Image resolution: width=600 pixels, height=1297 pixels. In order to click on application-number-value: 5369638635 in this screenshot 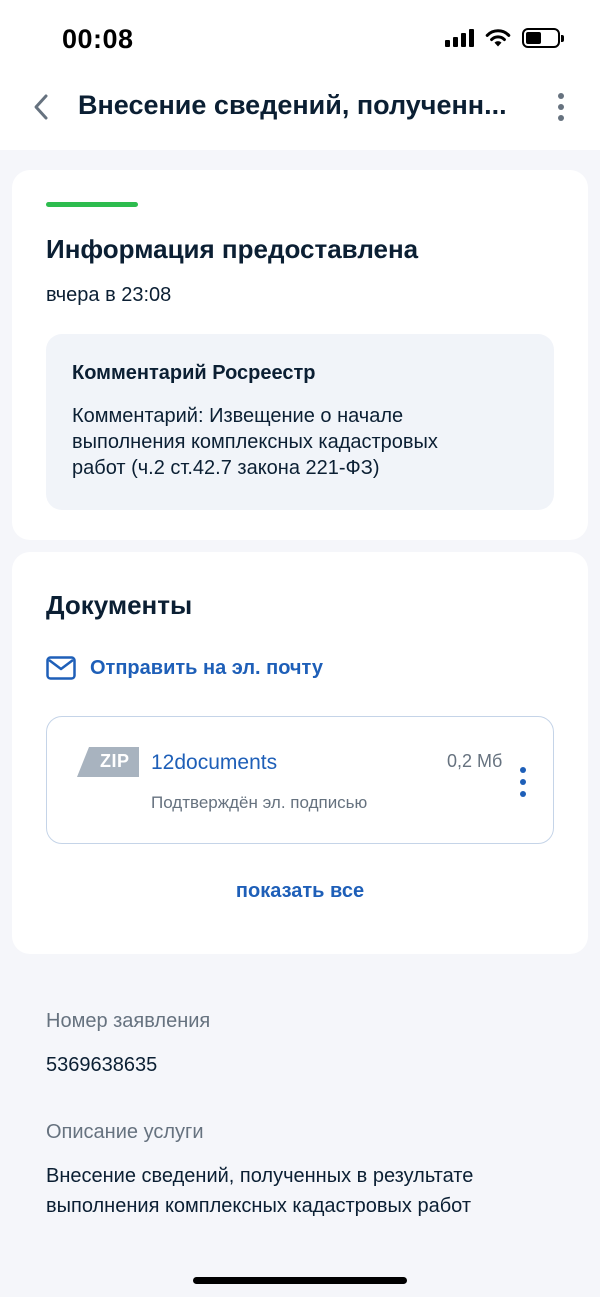, I will do `click(102, 1065)`.